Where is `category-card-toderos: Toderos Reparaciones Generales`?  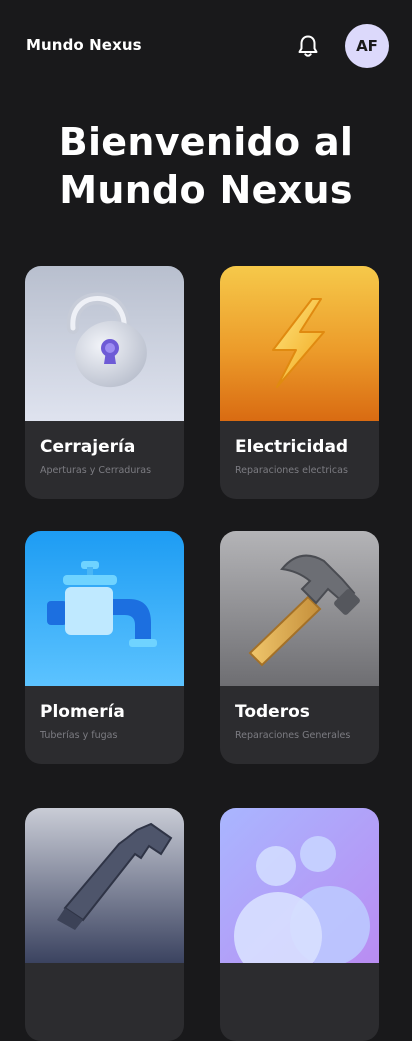 category-card-toderos: Toderos Reparaciones Generales is located at coordinates (299, 647).